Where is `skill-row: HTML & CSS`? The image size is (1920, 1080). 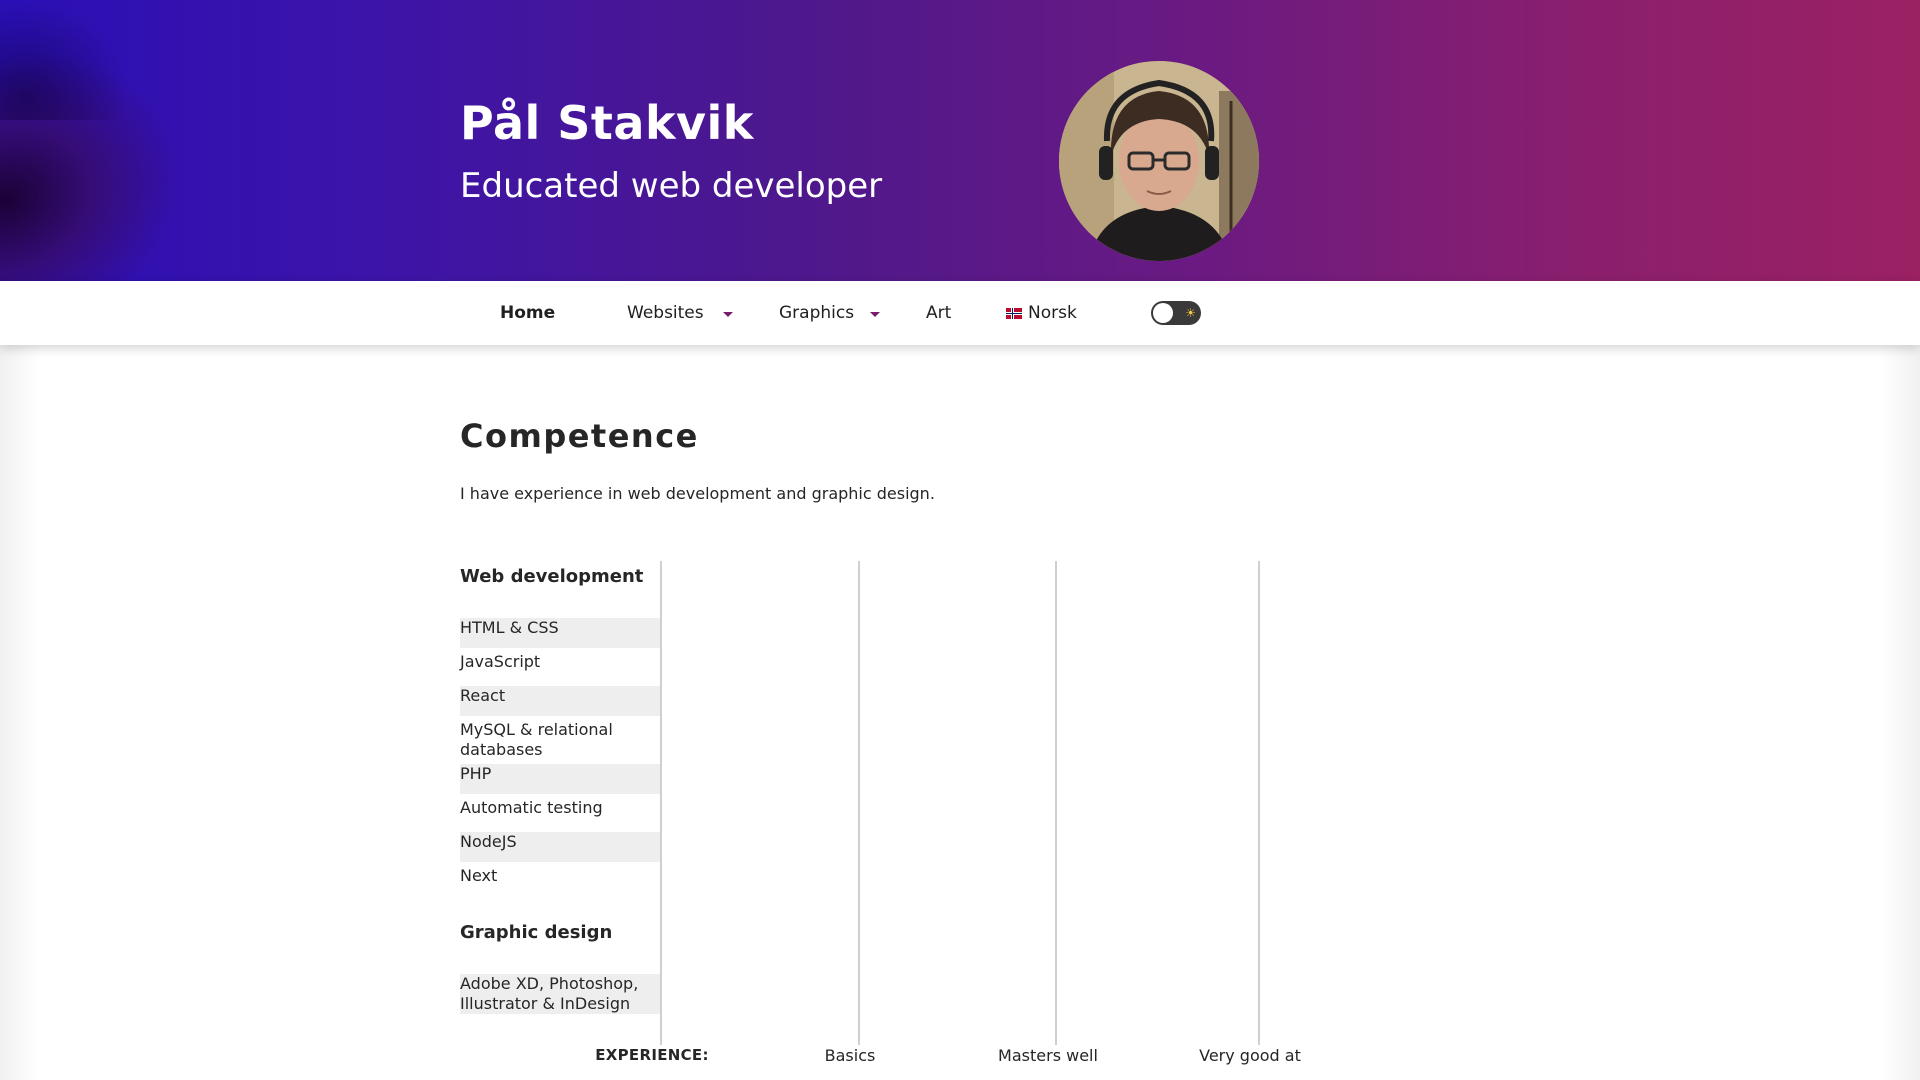
skill-row: HTML & CSS is located at coordinates (560, 633).